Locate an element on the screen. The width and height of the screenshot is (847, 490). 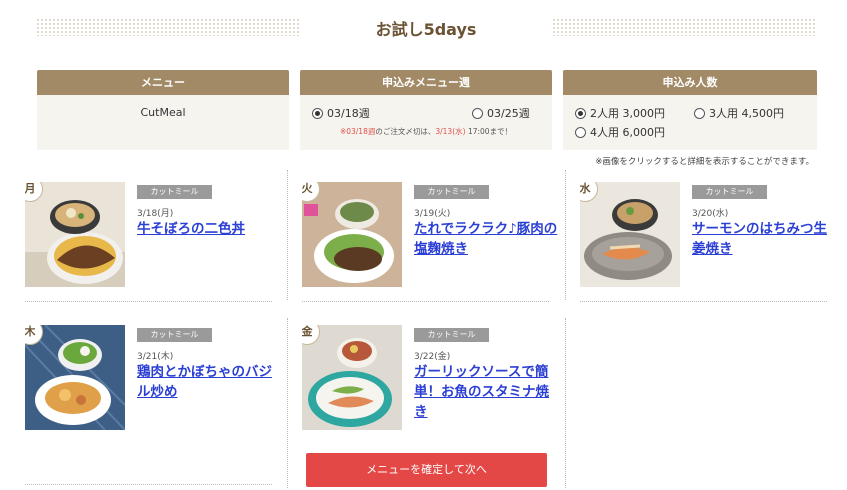
meal-photo-chicken-pumpkin-basil: 木 is located at coordinates (75, 377).